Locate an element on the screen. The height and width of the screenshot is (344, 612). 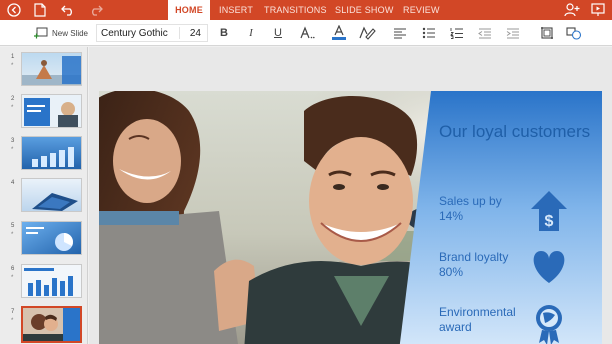
align-left-icon is located at coordinates (400, 33).